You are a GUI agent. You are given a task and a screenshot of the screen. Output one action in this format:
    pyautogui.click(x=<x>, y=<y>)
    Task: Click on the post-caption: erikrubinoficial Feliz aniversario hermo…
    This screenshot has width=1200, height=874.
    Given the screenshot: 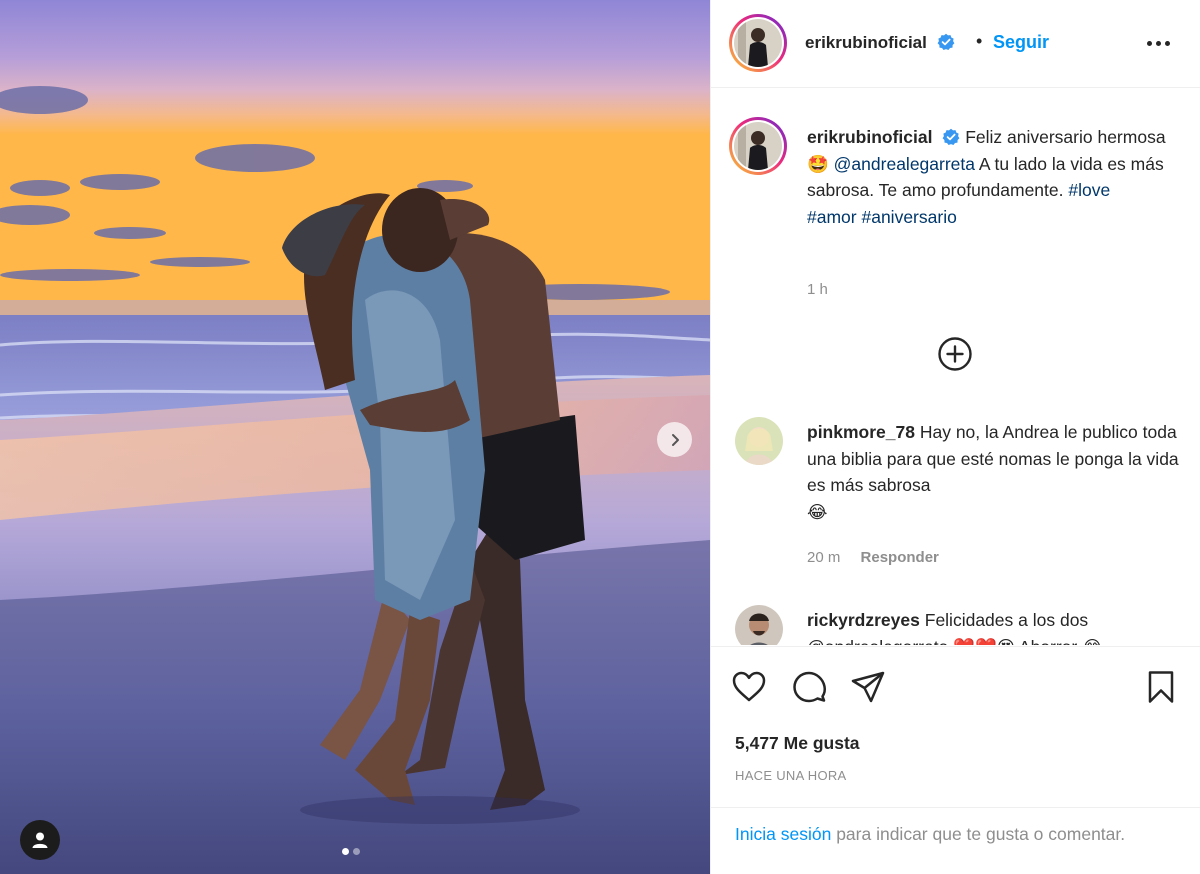 What is the action you would take?
    pyautogui.click(x=997, y=177)
    